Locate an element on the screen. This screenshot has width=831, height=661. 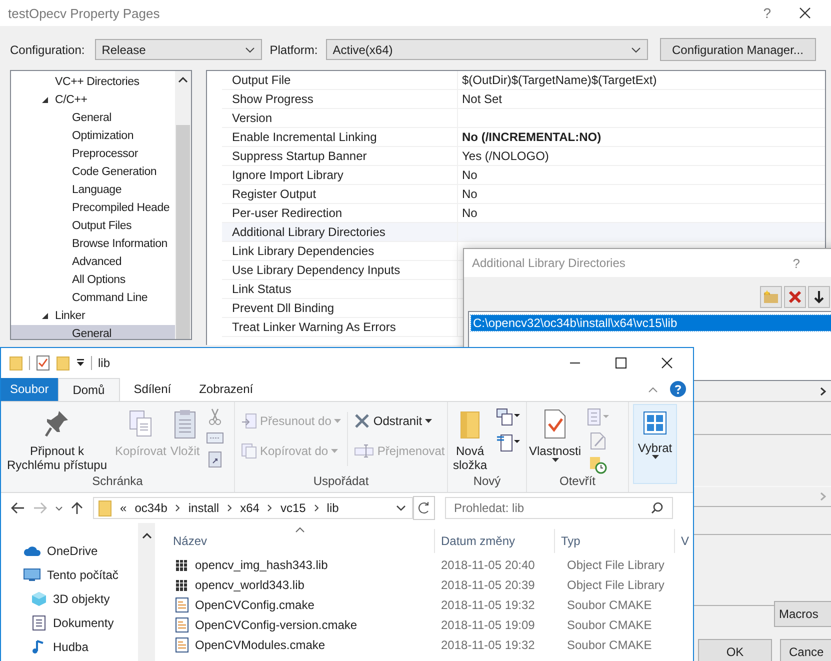
nav-item: Dokumenty is located at coordinates (83, 623).